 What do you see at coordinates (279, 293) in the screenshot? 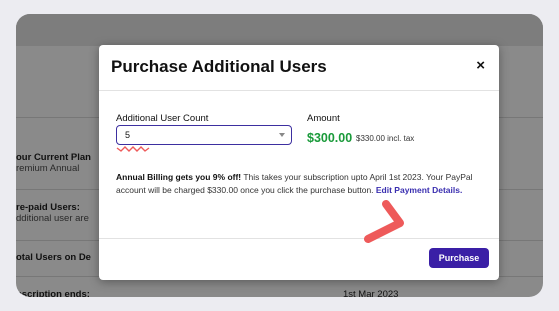
I see `background-row-subscription-ends: bscription ends:` at bounding box center [279, 293].